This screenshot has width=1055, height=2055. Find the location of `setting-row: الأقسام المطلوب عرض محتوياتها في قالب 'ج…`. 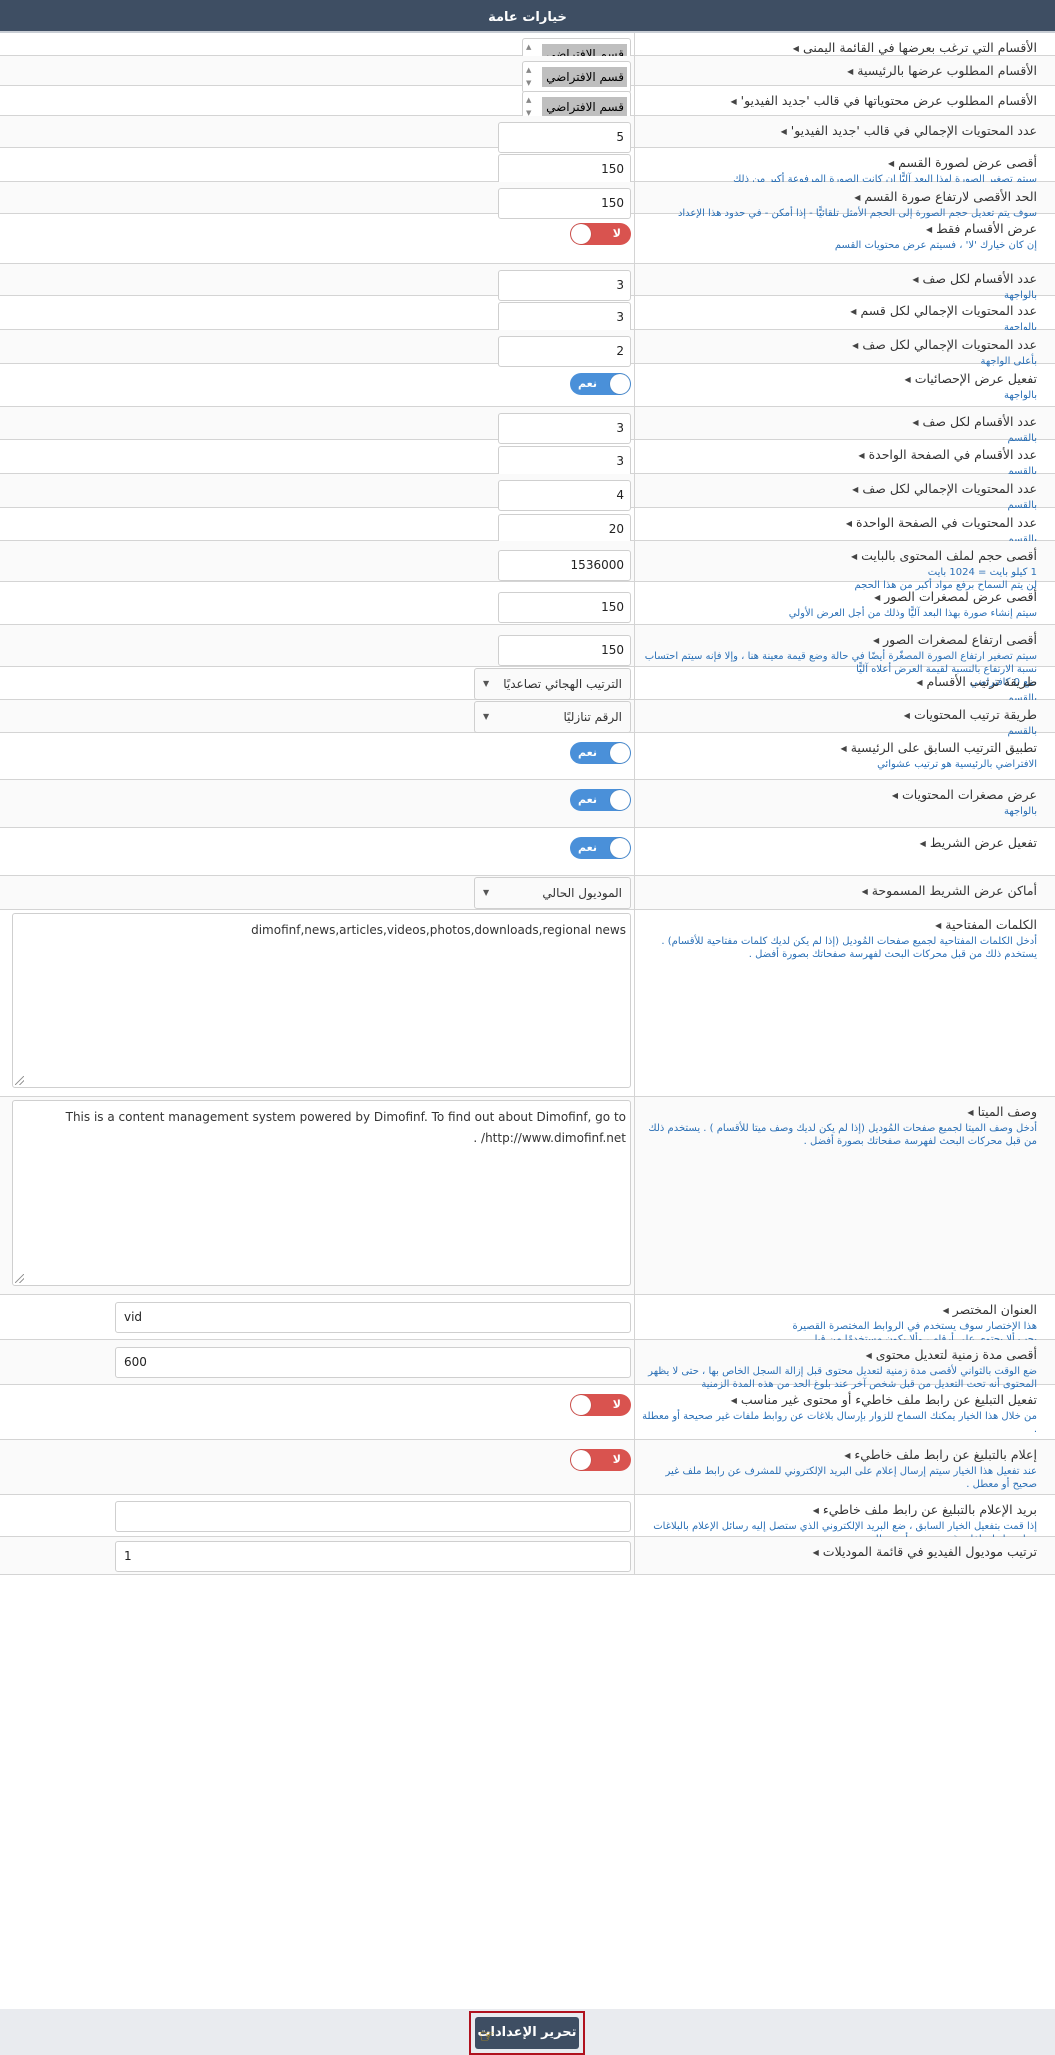

setting-row: الأقسام المطلوب عرض محتوياتها في قالب 'ج… is located at coordinates (527, 104).